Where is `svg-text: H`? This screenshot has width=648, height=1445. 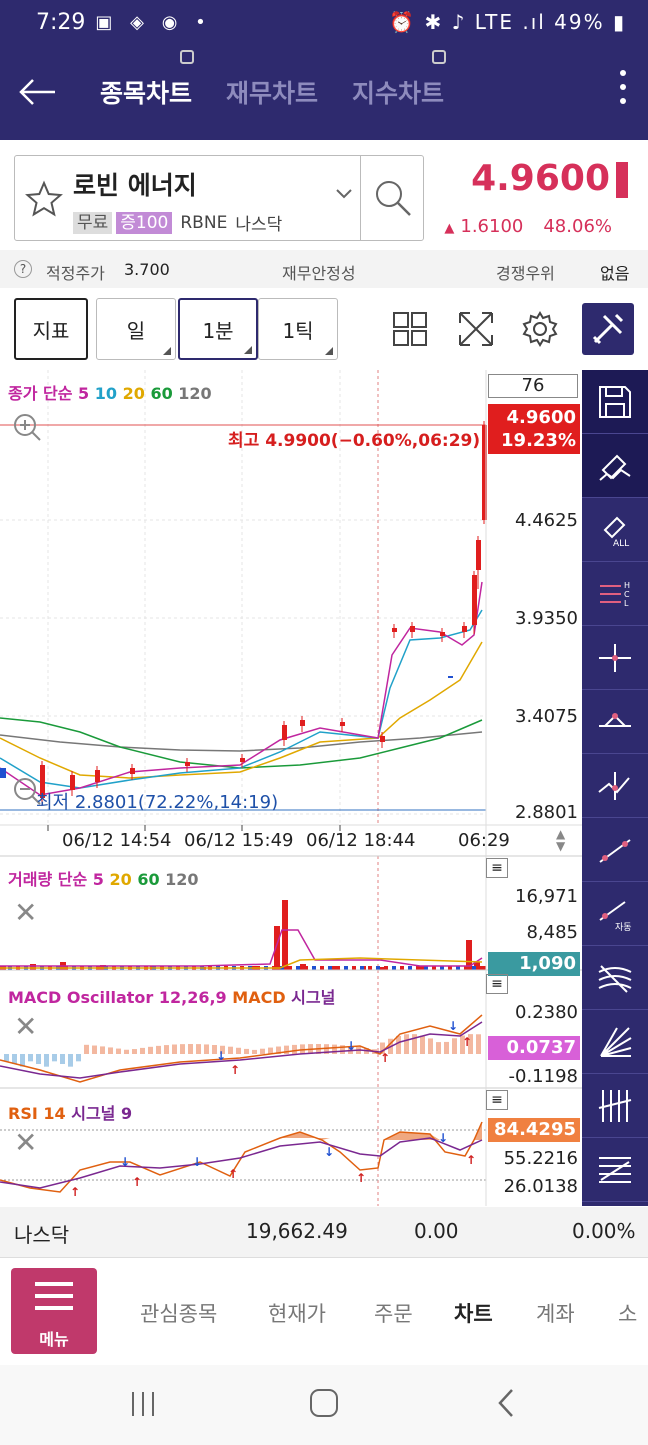
svg-text: H is located at coordinates (627, 585).